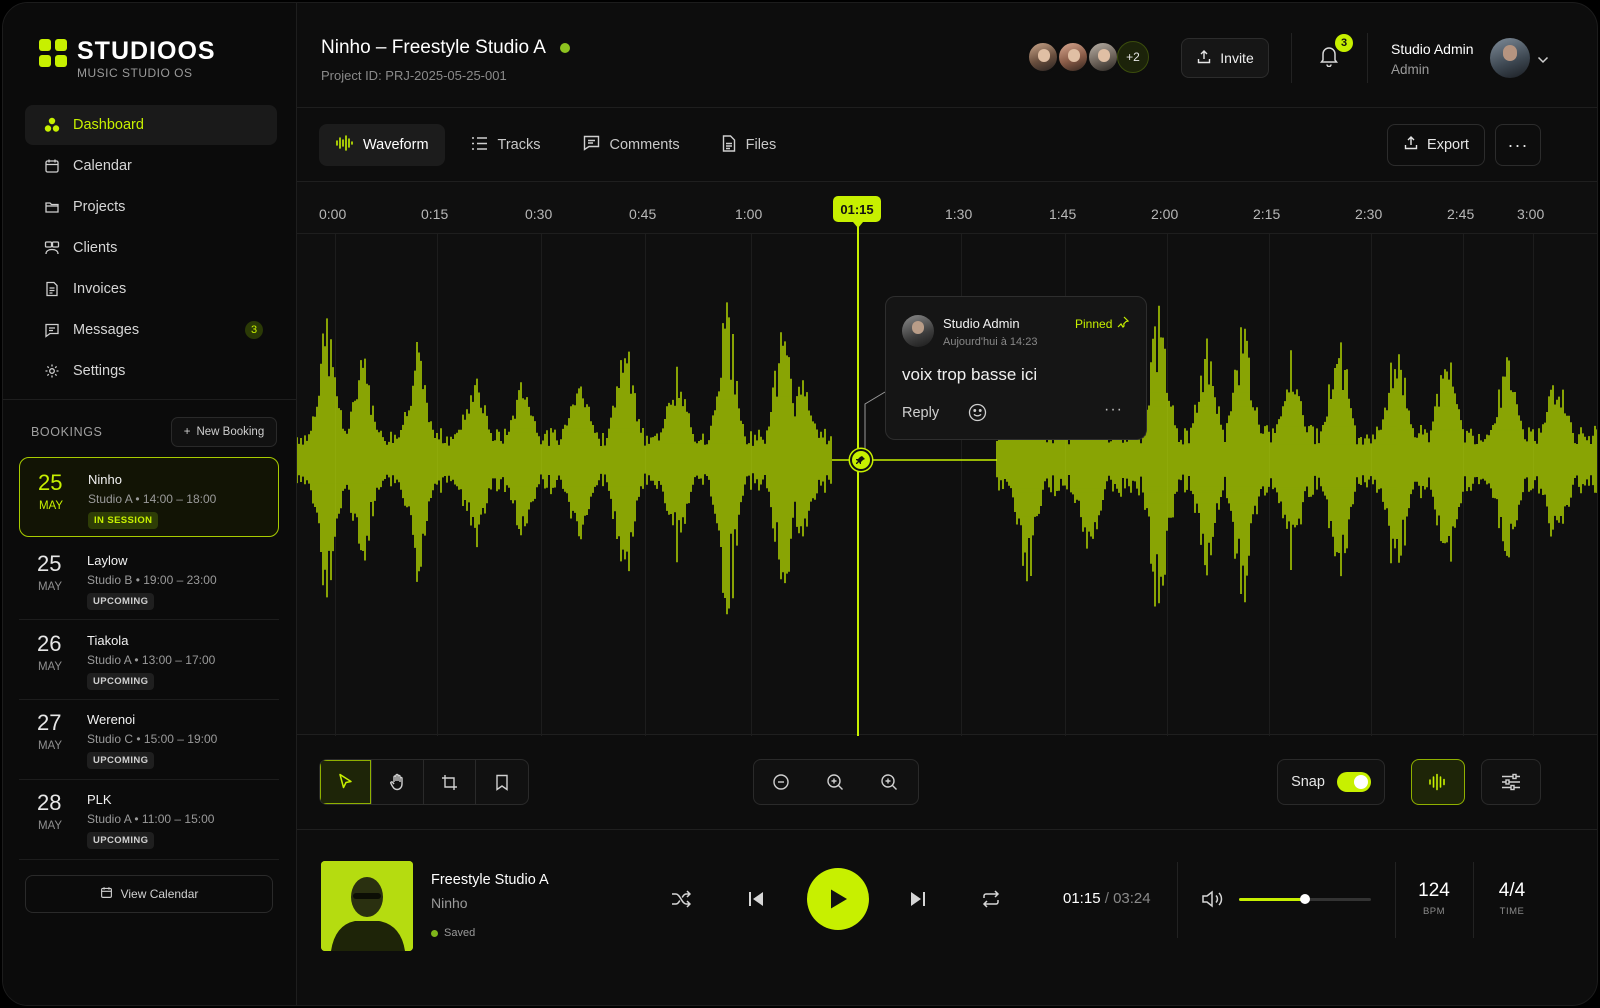 This screenshot has height=1008, width=1600. Describe the element at coordinates (1512, 891) in the screenshot. I see `time-signature-value: 4/4` at that location.